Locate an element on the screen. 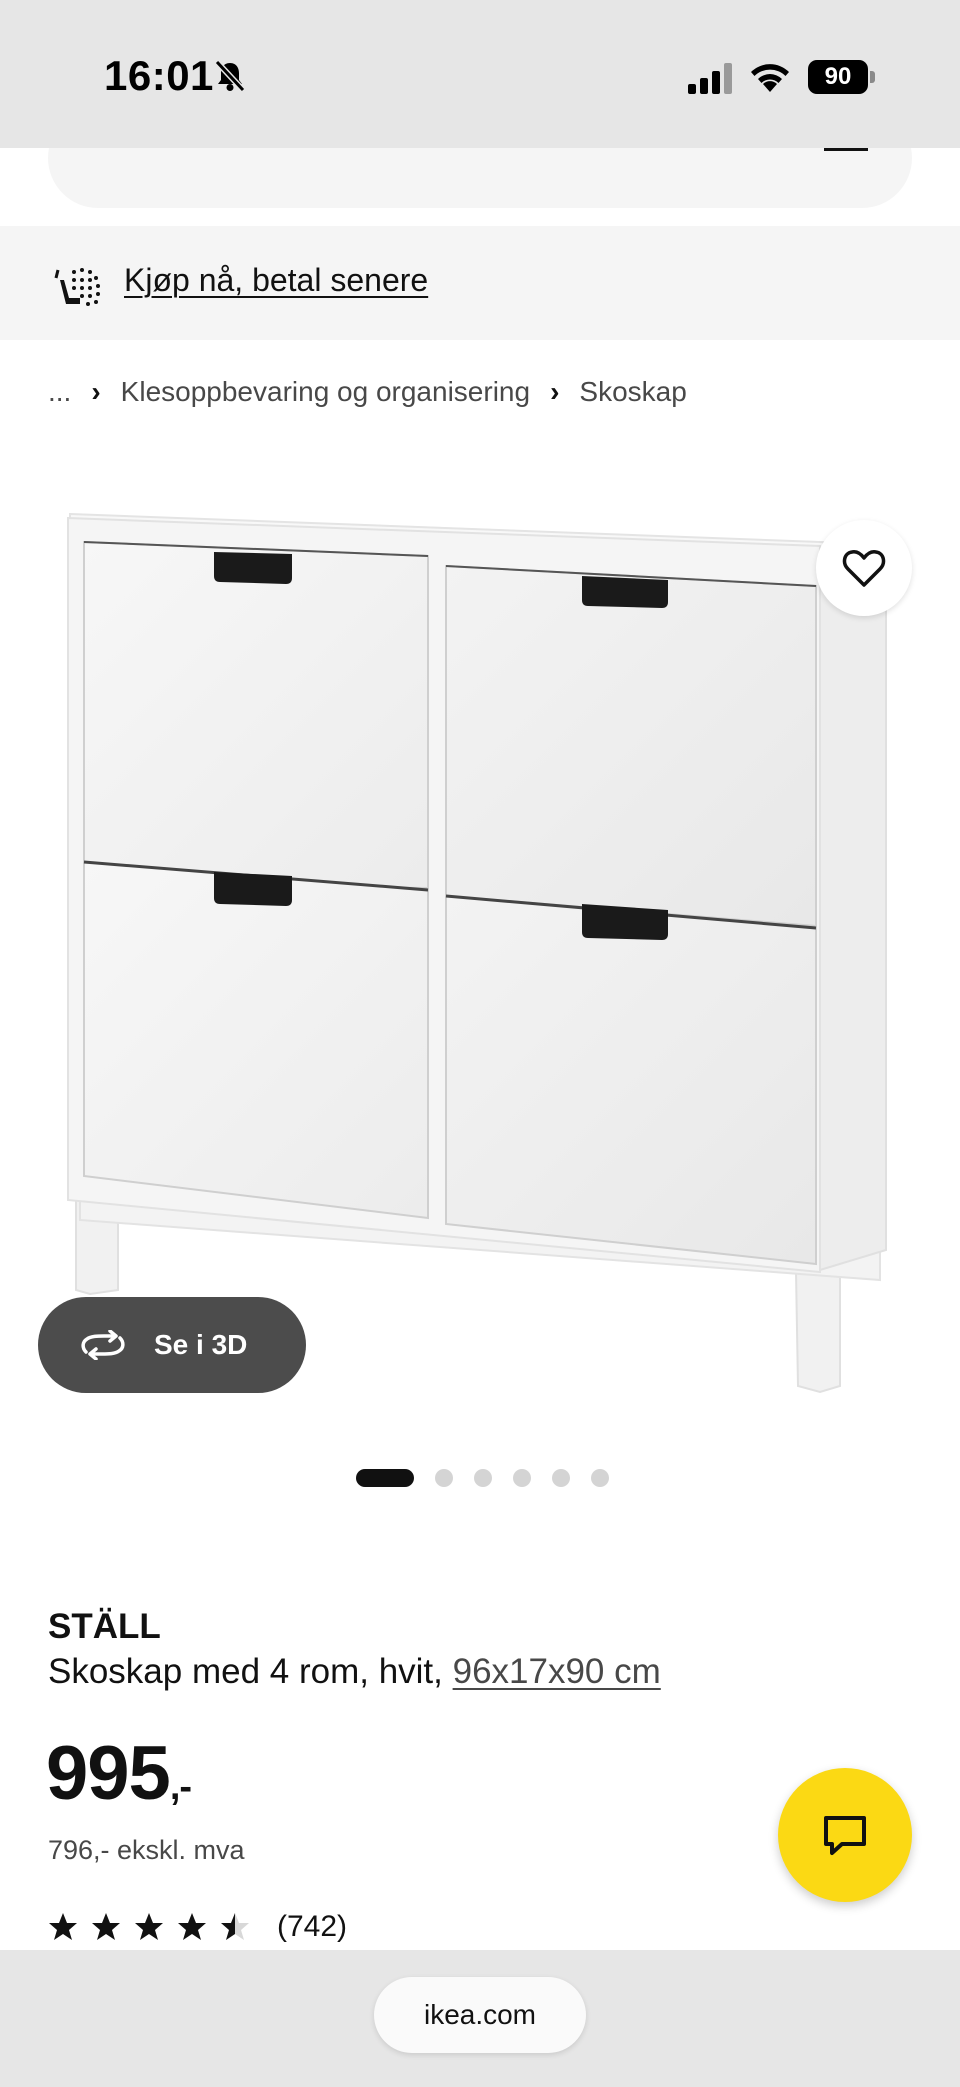  battery-level: 90 is located at coordinates (838, 77).